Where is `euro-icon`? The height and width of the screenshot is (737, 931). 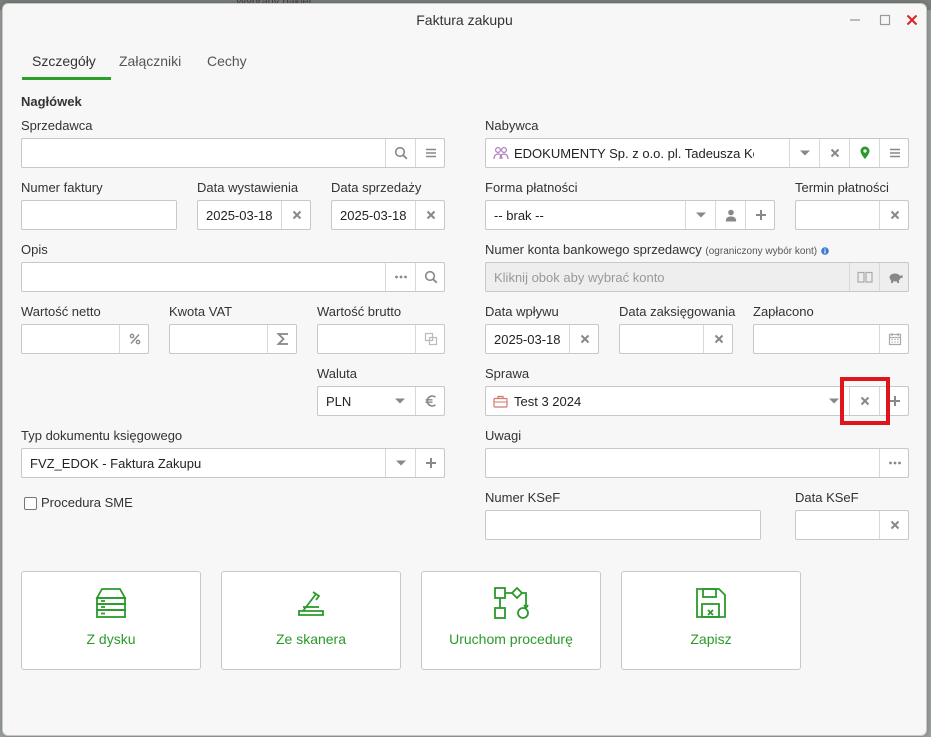
euro-icon is located at coordinates (430, 401).